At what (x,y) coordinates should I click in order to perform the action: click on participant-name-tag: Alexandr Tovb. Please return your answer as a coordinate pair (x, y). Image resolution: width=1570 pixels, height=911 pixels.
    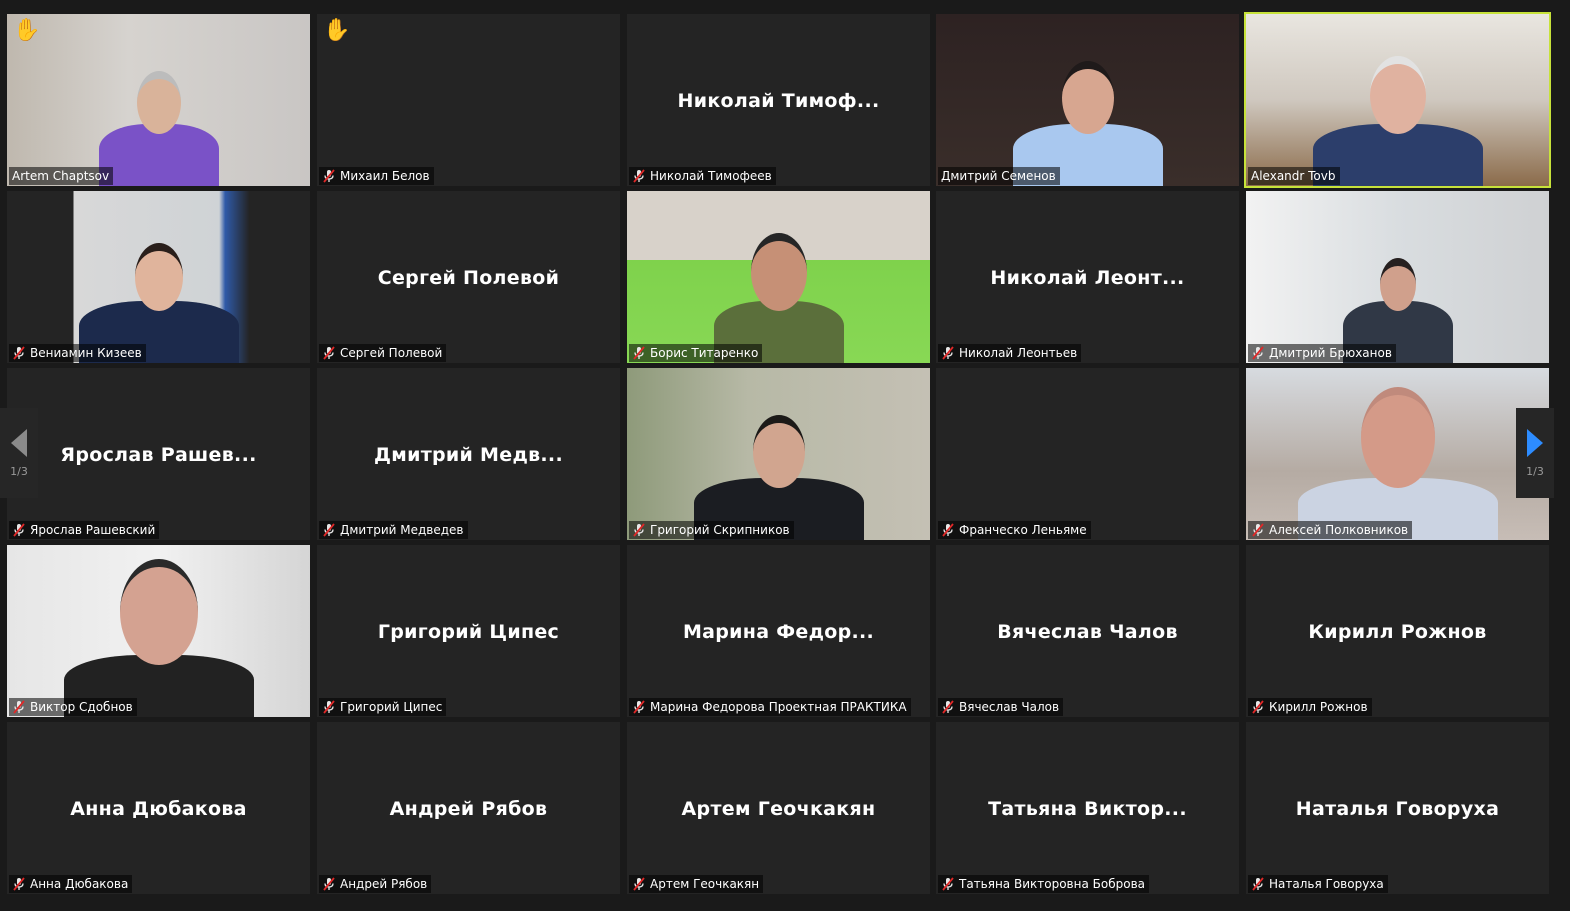
    Looking at the image, I should click on (1294, 176).